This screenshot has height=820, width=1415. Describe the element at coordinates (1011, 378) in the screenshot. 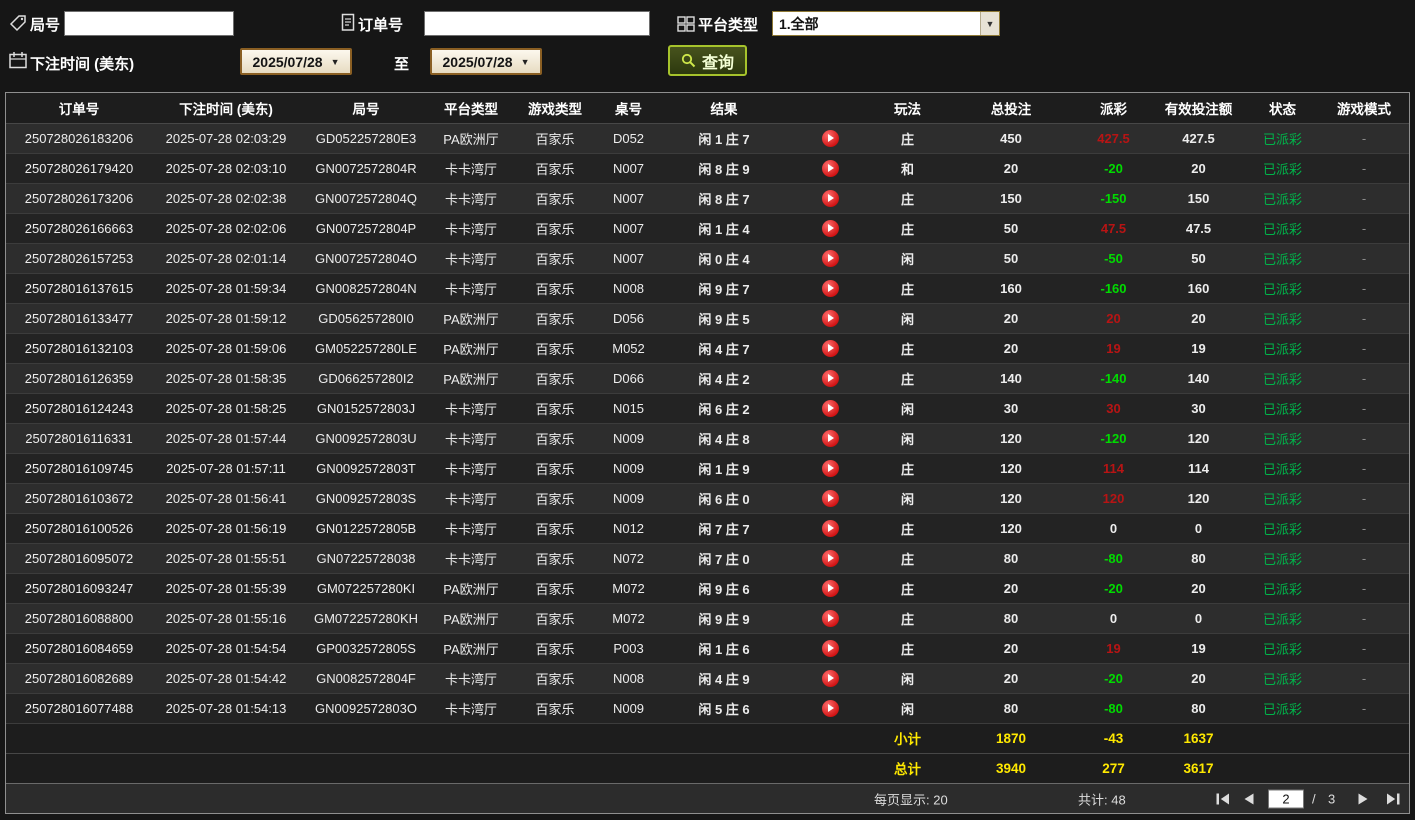

I see `total-bet-cell: 140` at that location.